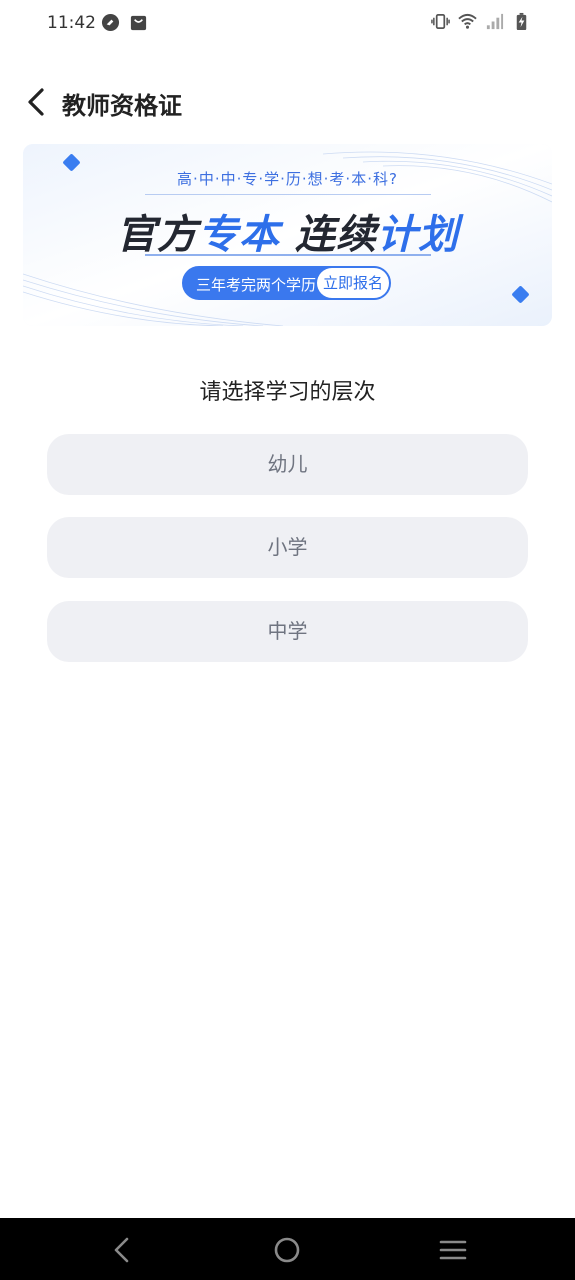  Describe the element at coordinates (453, 1250) in the screenshot. I see `menu-icon` at that location.